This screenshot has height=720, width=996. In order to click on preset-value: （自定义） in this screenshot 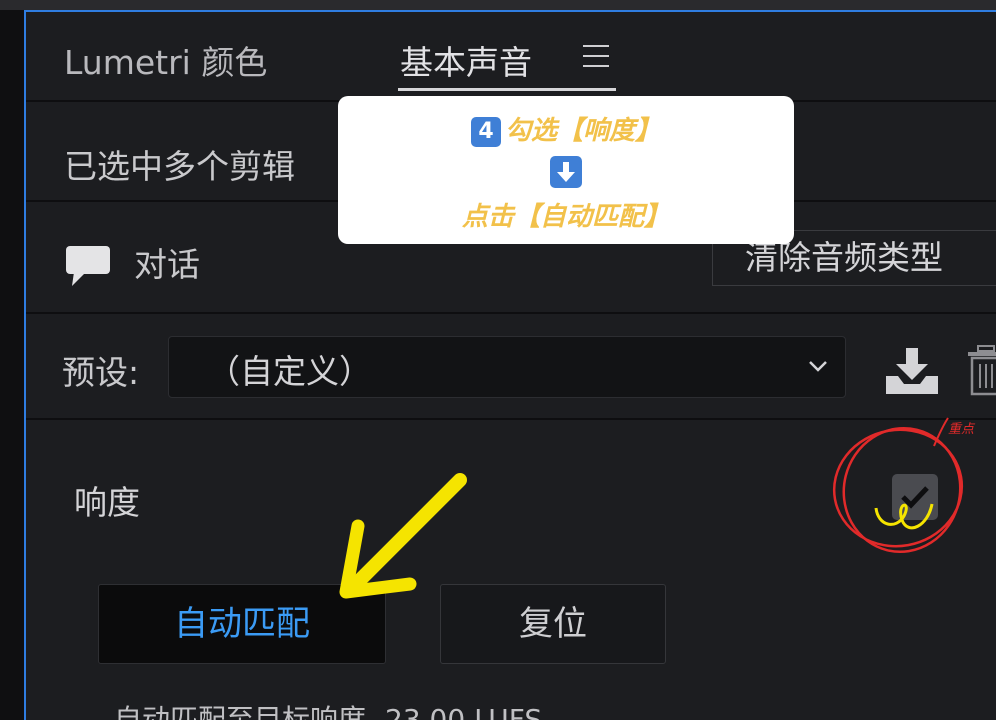, I will do `click(289, 371)`.